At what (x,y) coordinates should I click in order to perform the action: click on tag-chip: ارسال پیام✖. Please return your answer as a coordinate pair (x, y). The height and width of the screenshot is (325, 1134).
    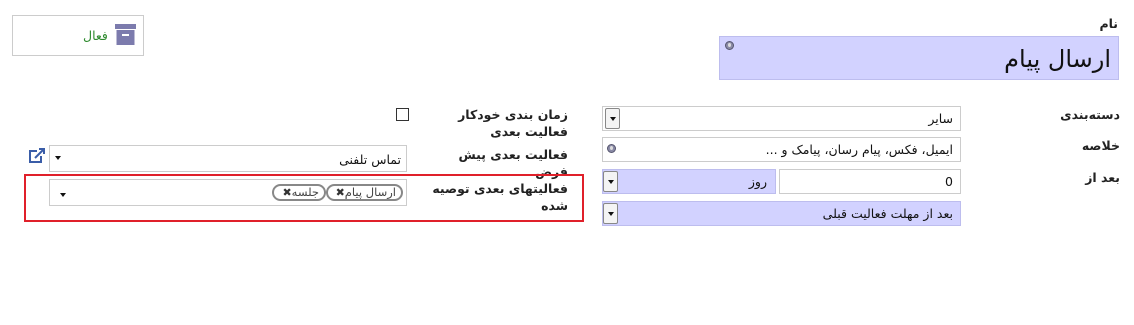
    Looking at the image, I should click on (364, 192).